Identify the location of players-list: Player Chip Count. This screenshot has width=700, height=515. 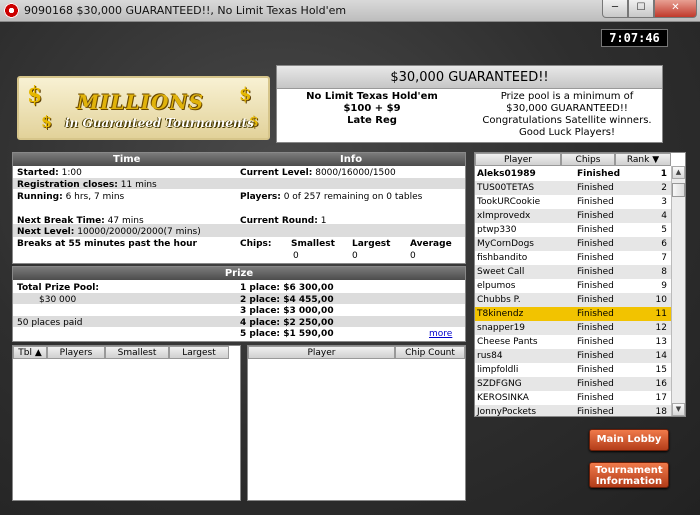
(356, 423).